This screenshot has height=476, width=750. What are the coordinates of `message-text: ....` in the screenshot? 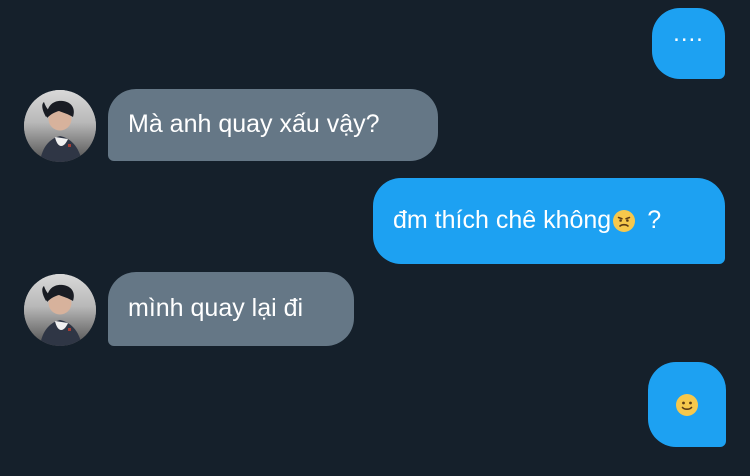 It's located at (688, 34).